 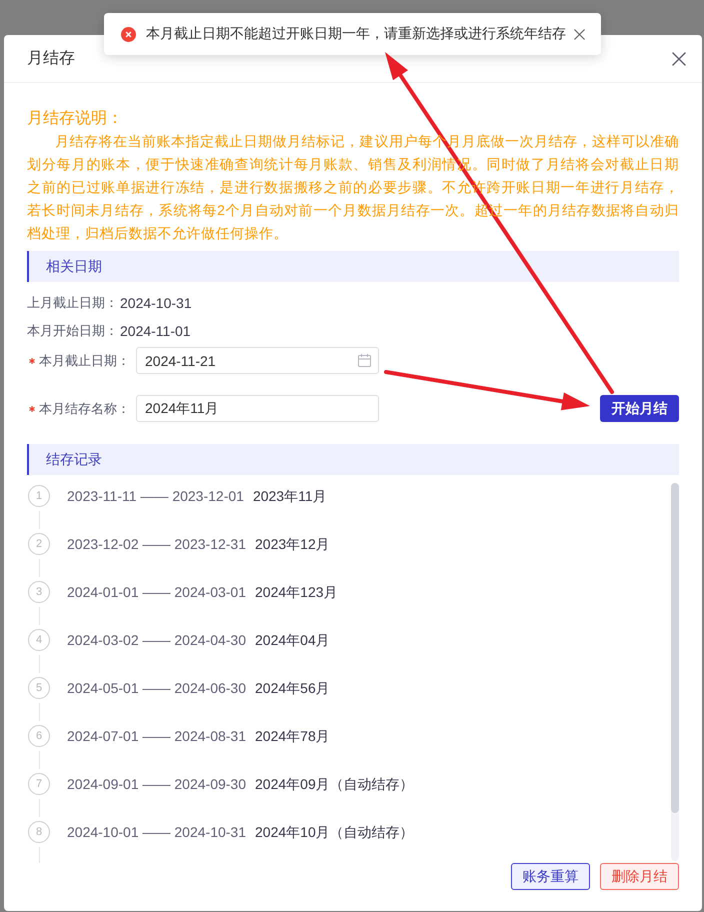 What do you see at coordinates (39, 688) in the screenshot?
I see `step-number: 5` at bounding box center [39, 688].